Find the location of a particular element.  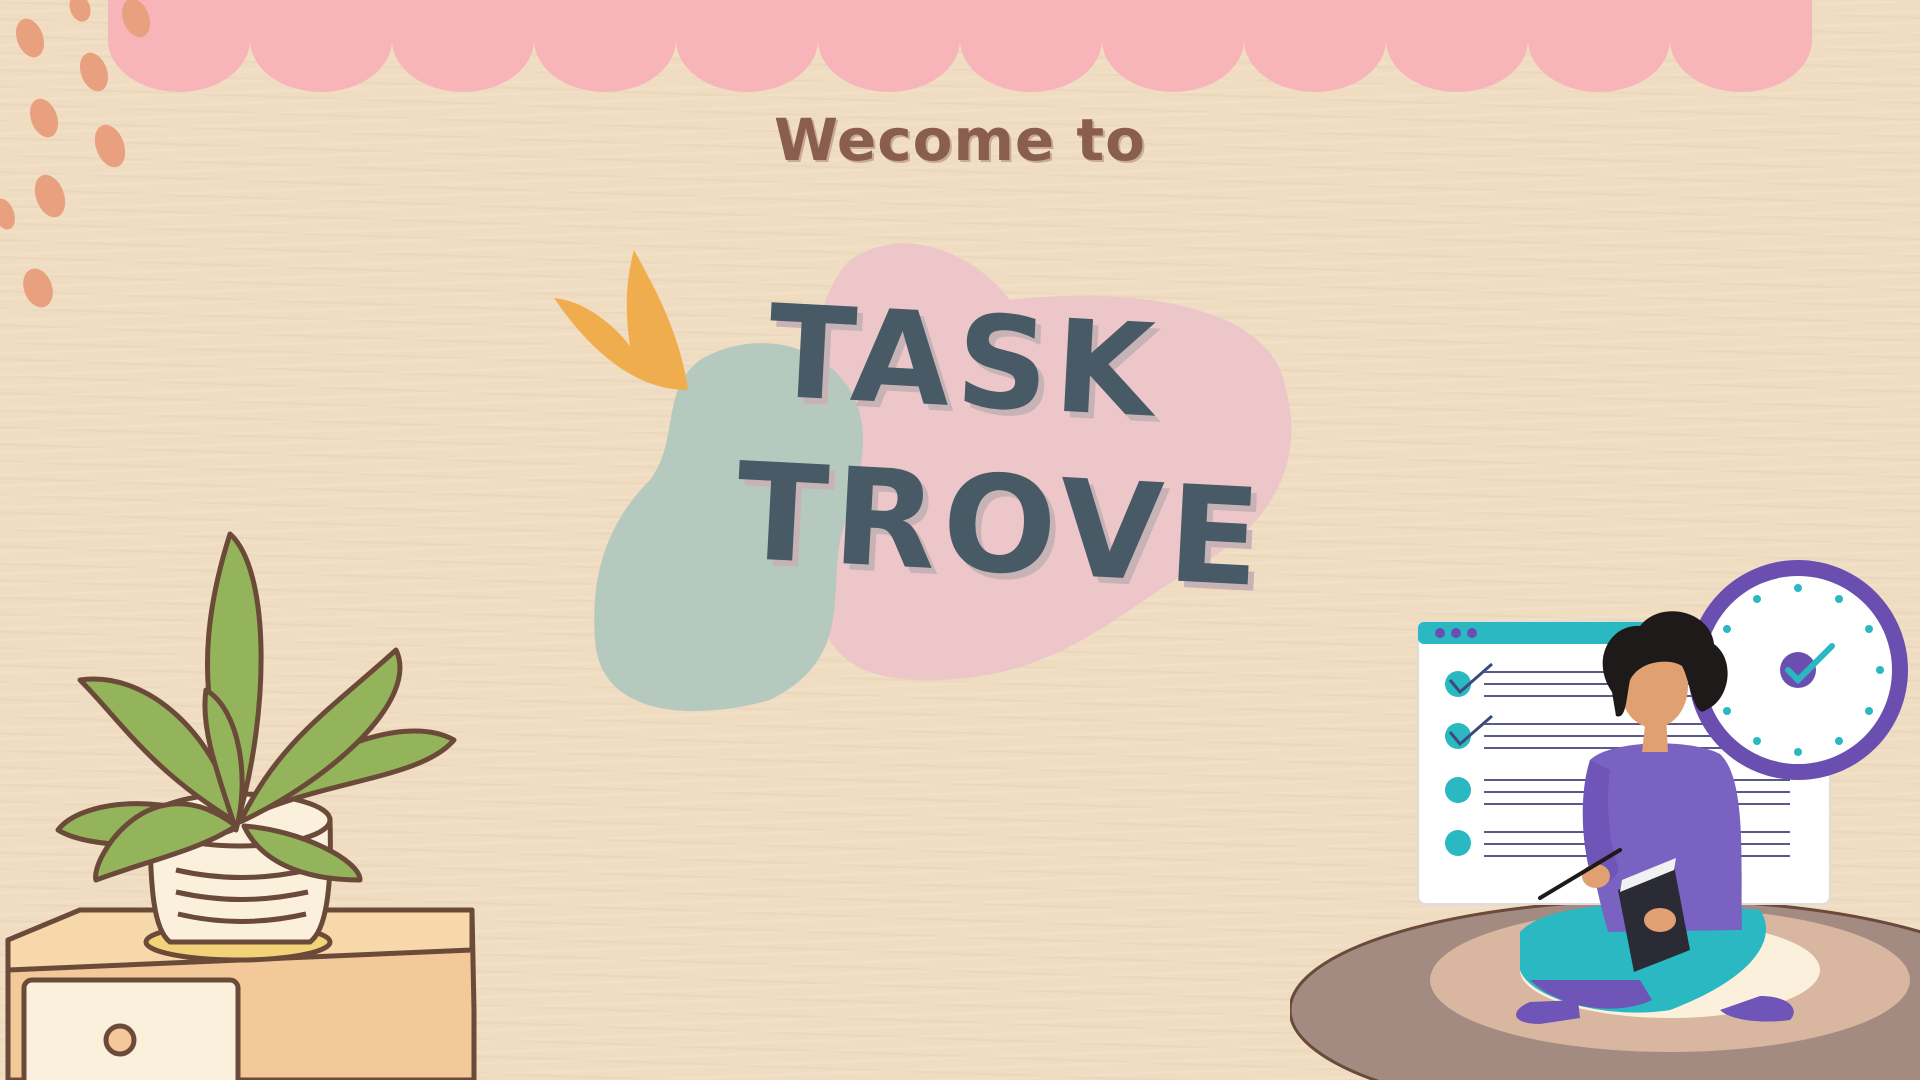

plant-leaves-icon is located at coordinates (256, 707).